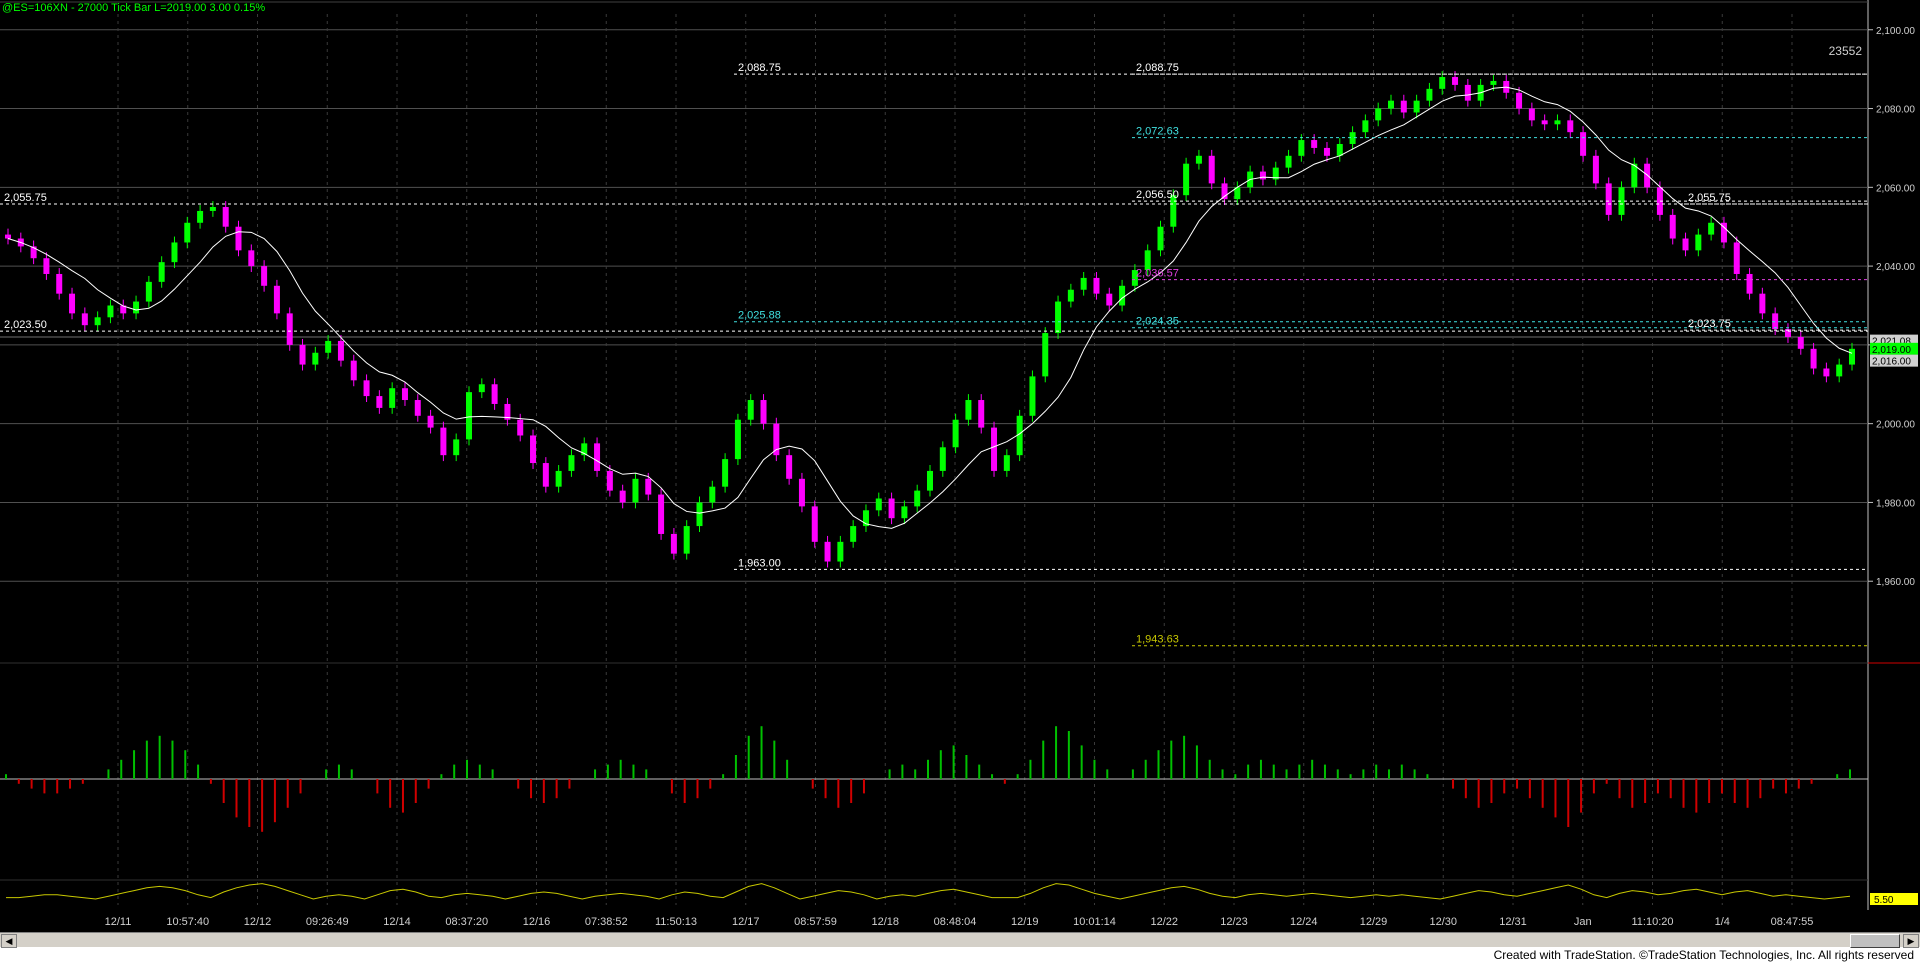  What do you see at coordinates (1652, 922) in the screenshot?
I see `x-tick-label: 11:10:20` at bounding box center [1652, 922].